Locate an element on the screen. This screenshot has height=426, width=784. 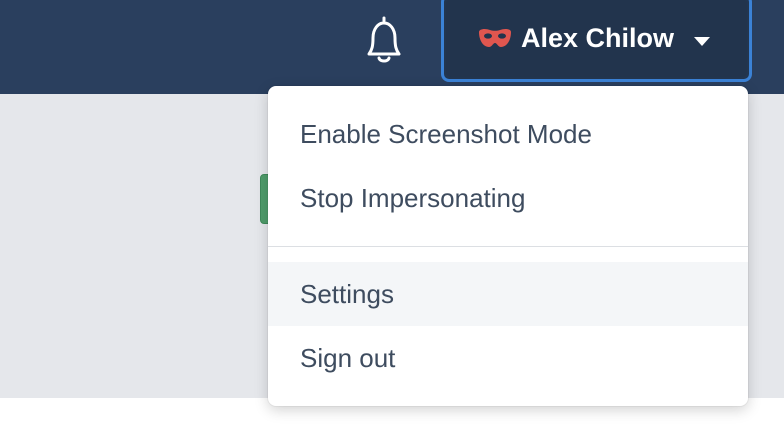
menu-item-enable-screenshot-mode: Enable Screenshot Mode is located at coordinates (508, 134).